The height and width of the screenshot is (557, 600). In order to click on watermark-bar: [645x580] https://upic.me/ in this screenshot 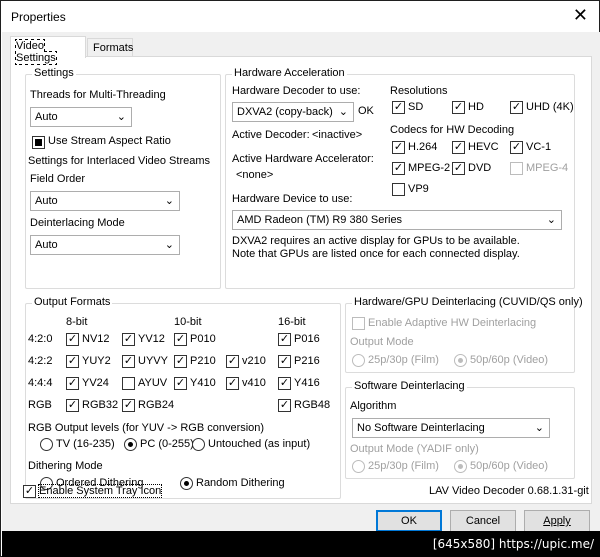, I will do `click(301, 544)`.